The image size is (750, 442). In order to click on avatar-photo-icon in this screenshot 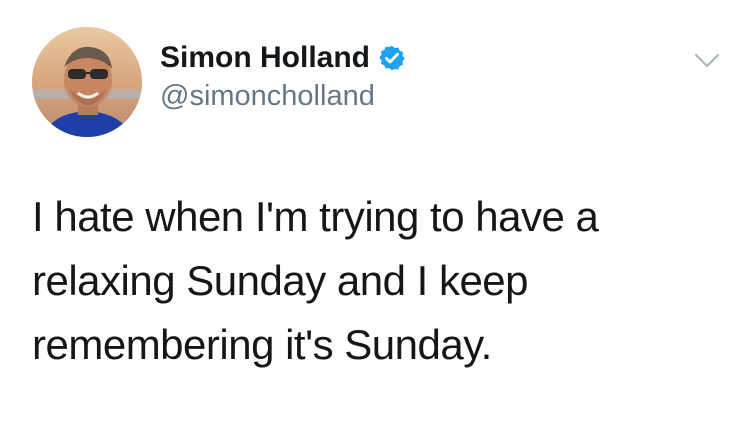, I will do `click(87, 82)`.